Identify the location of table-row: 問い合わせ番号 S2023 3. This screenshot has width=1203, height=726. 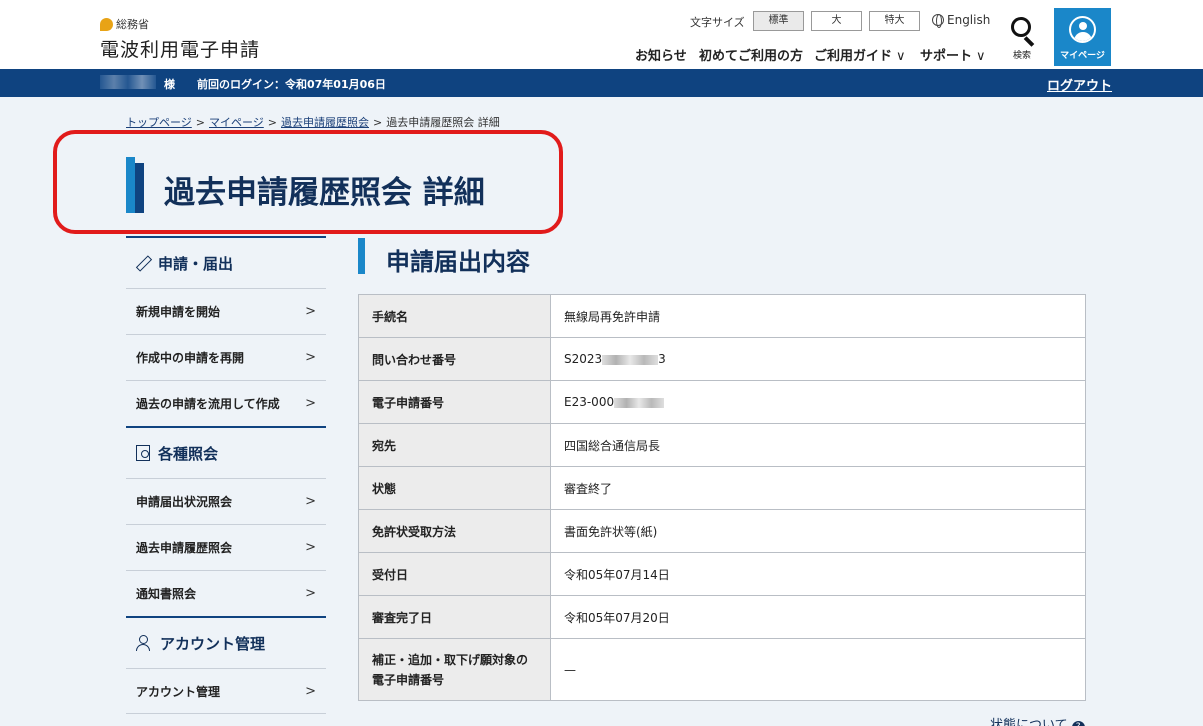
(722, 359).